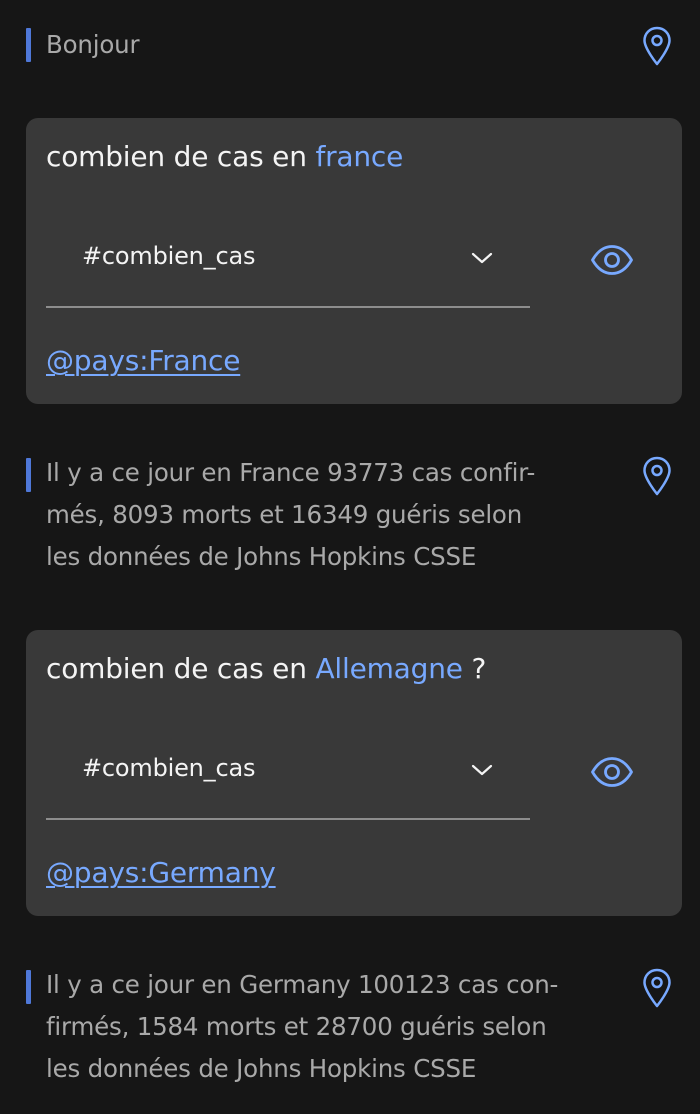  I want to click on user-utterance: combien de cas en france, so click(224, 156).